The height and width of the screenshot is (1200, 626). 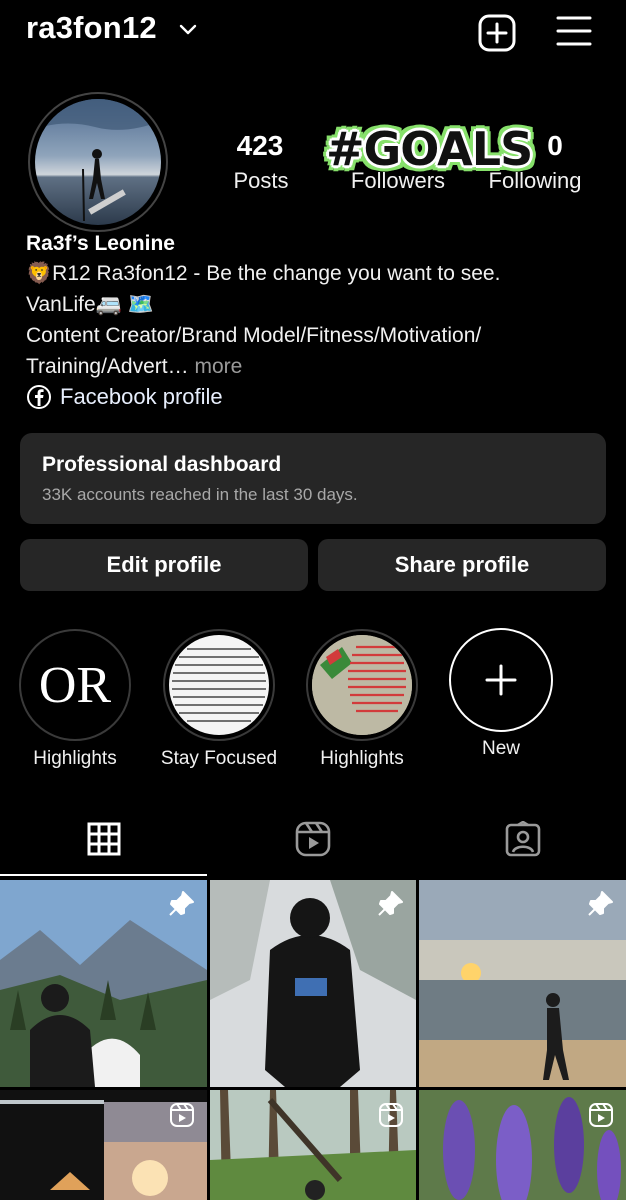 I want to click on reels-icon, so click(x=313, y=839).